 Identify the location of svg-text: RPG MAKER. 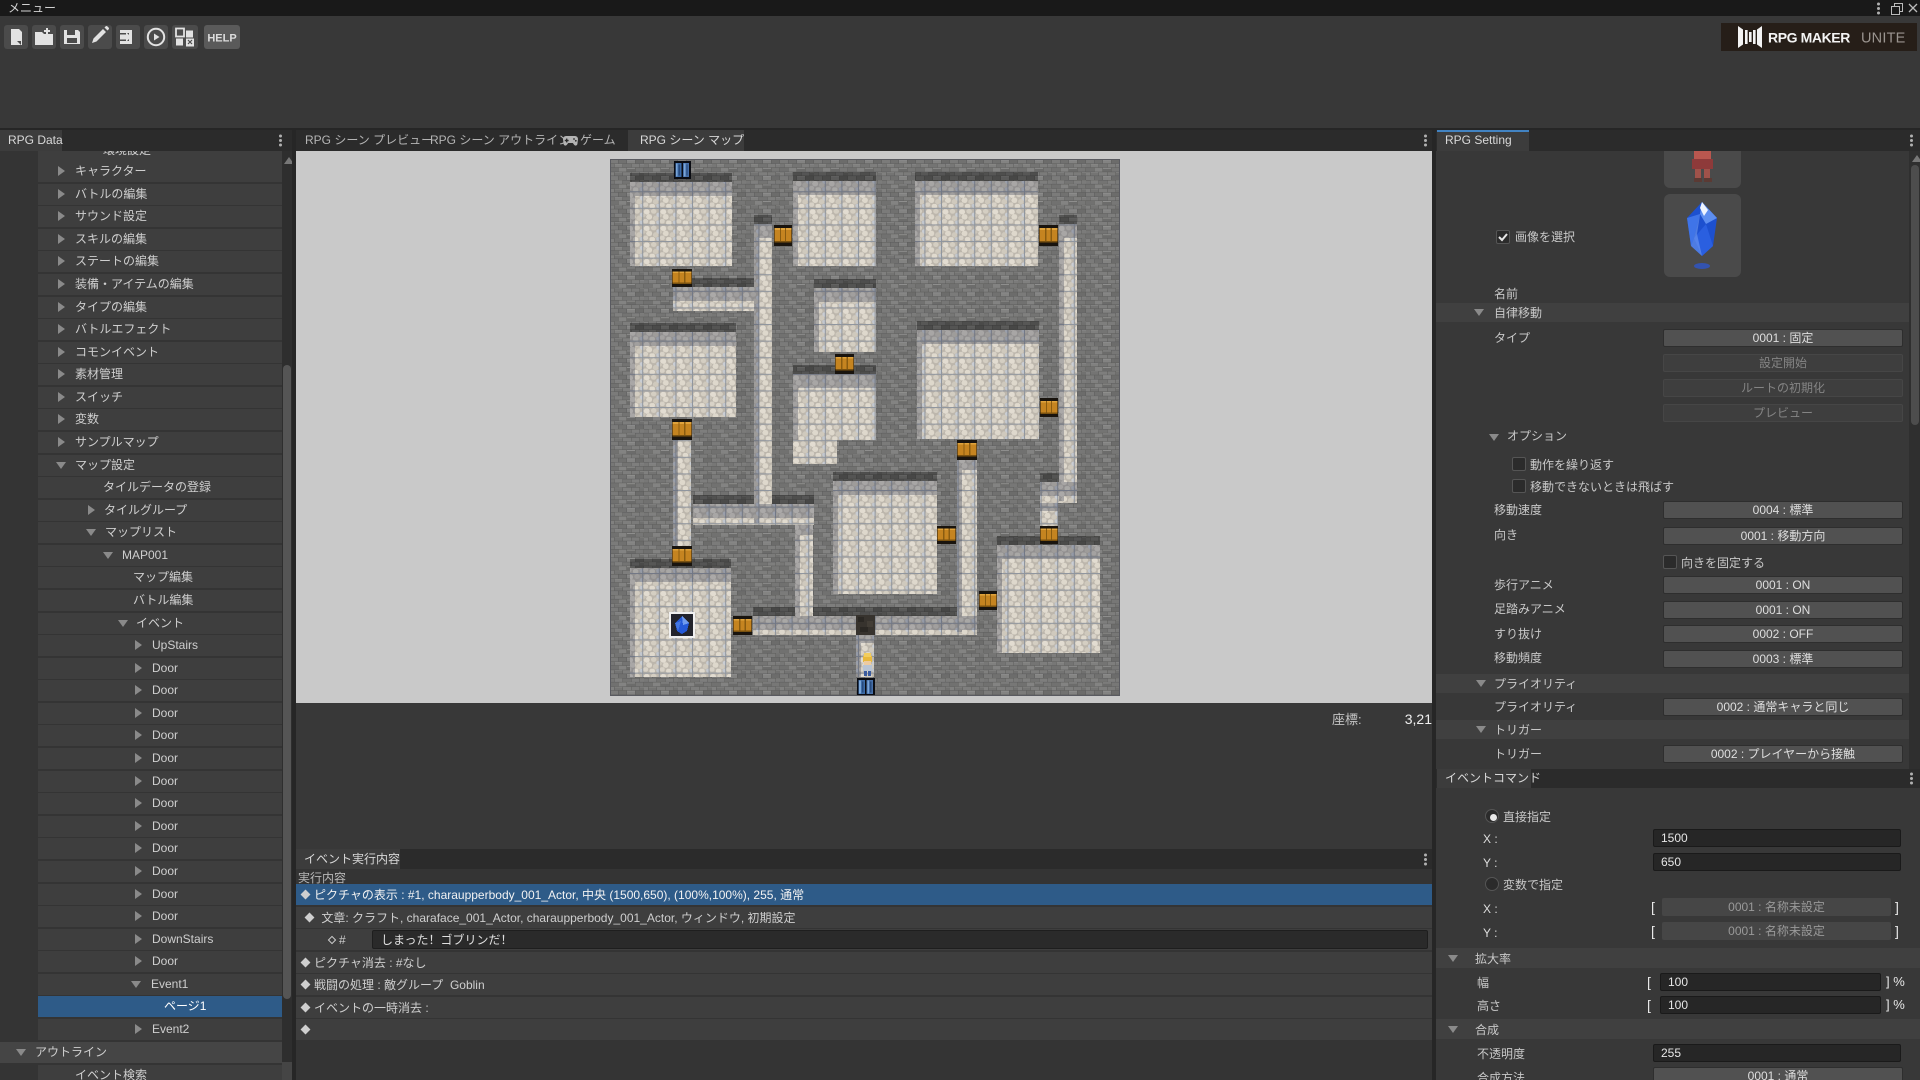
(1809, 38).